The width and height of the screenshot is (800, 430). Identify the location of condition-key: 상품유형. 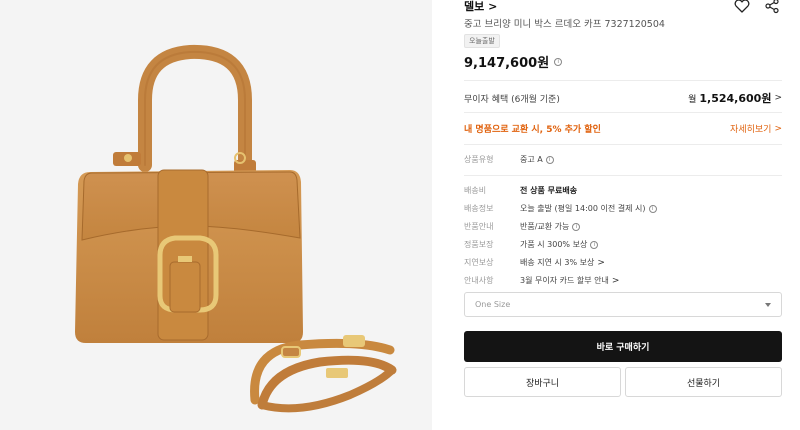
(479, 159).